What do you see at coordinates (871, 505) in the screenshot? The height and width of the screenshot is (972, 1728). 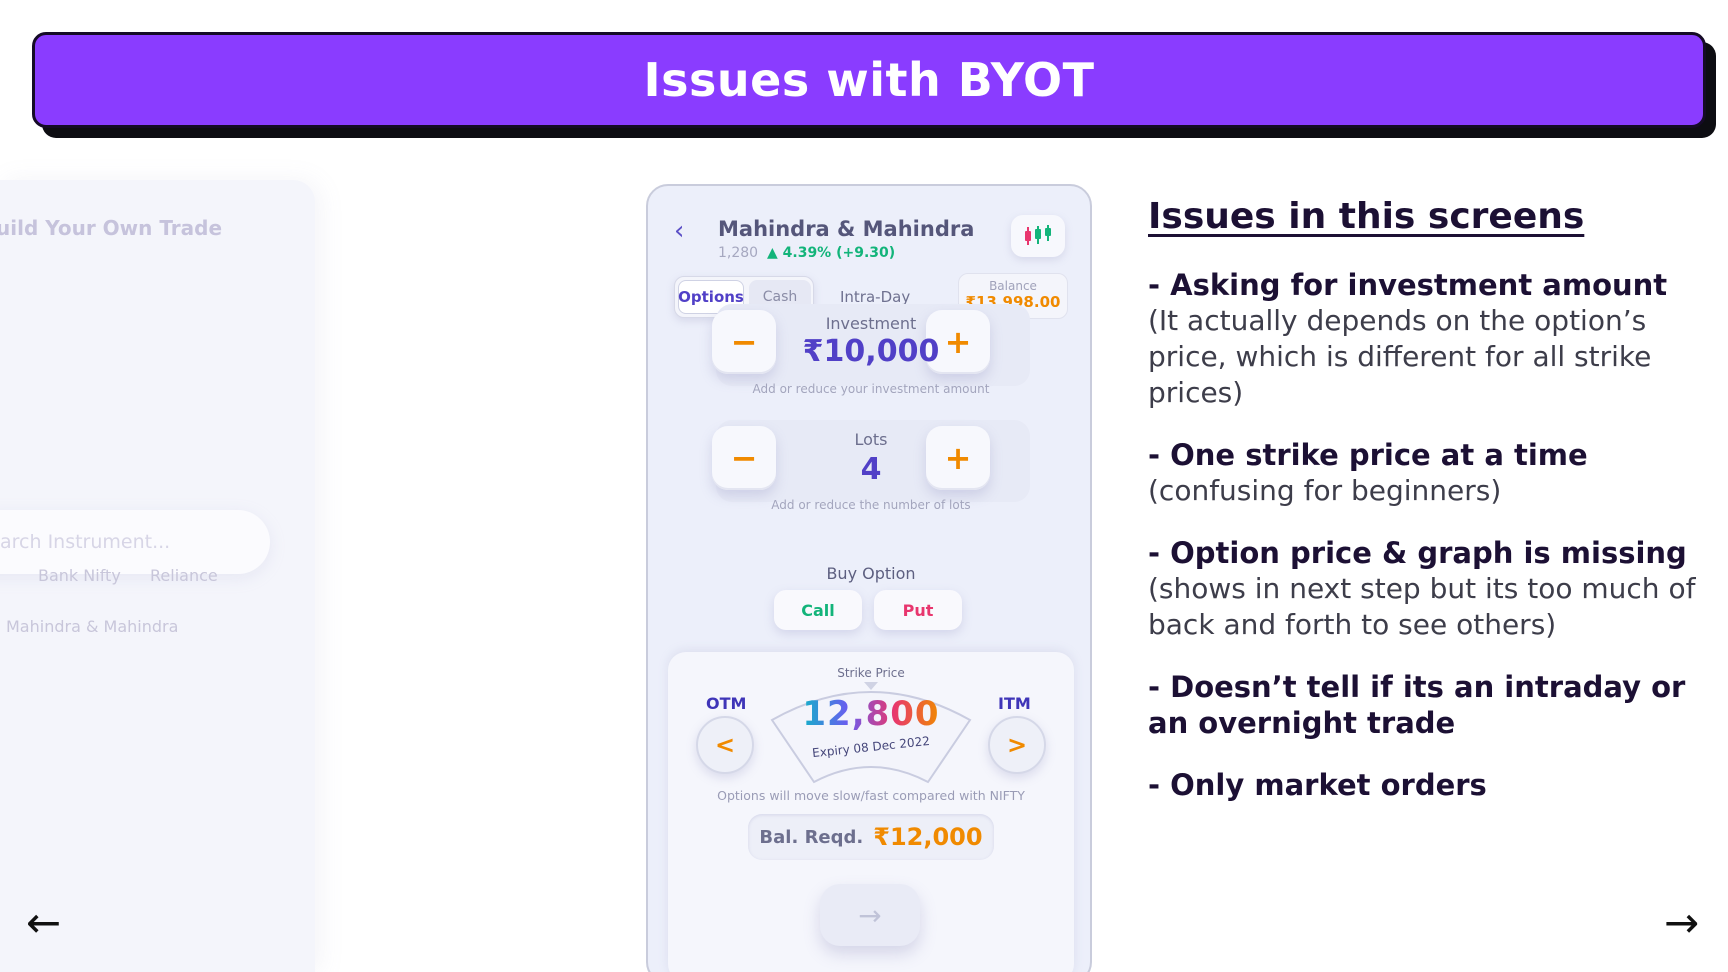 I see `lots-hint: Add or reduce the number of lots` at bounding box center [871, 505].